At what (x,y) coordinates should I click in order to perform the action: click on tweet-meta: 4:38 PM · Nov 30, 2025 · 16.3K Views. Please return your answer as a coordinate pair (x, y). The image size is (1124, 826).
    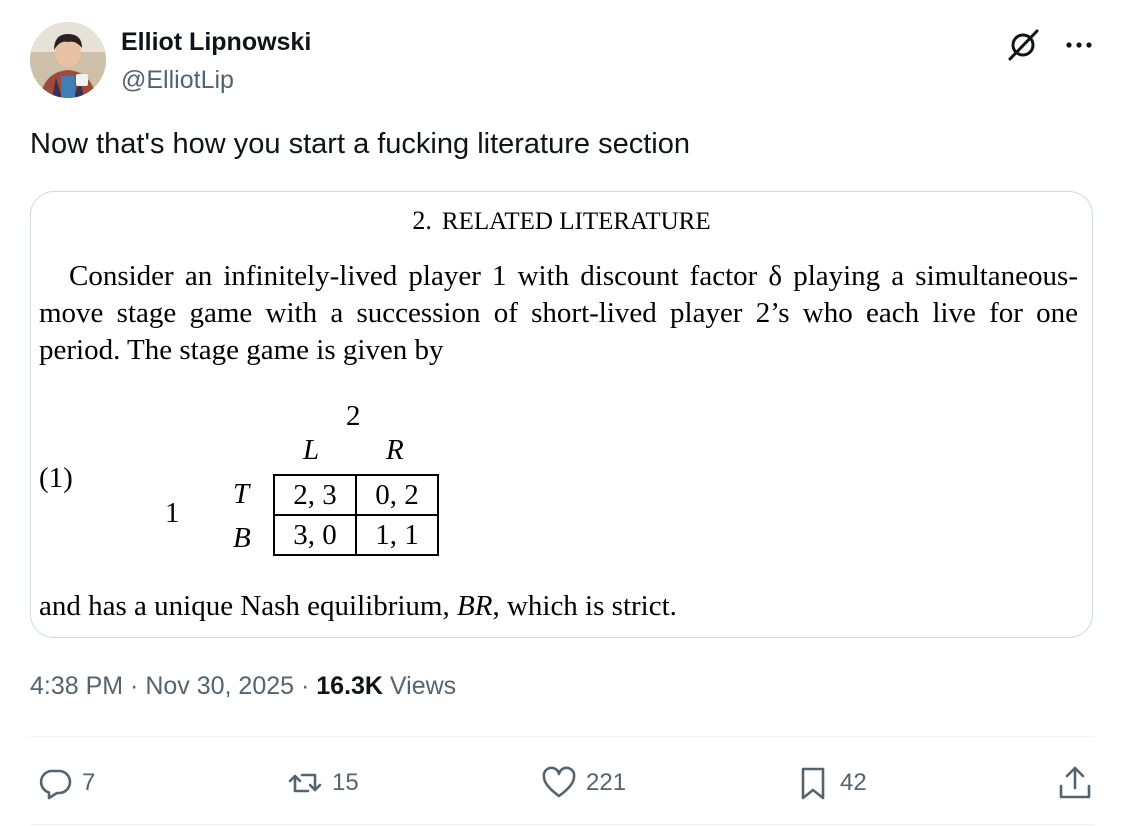
    Looking at the image, I should click on (243, 686).